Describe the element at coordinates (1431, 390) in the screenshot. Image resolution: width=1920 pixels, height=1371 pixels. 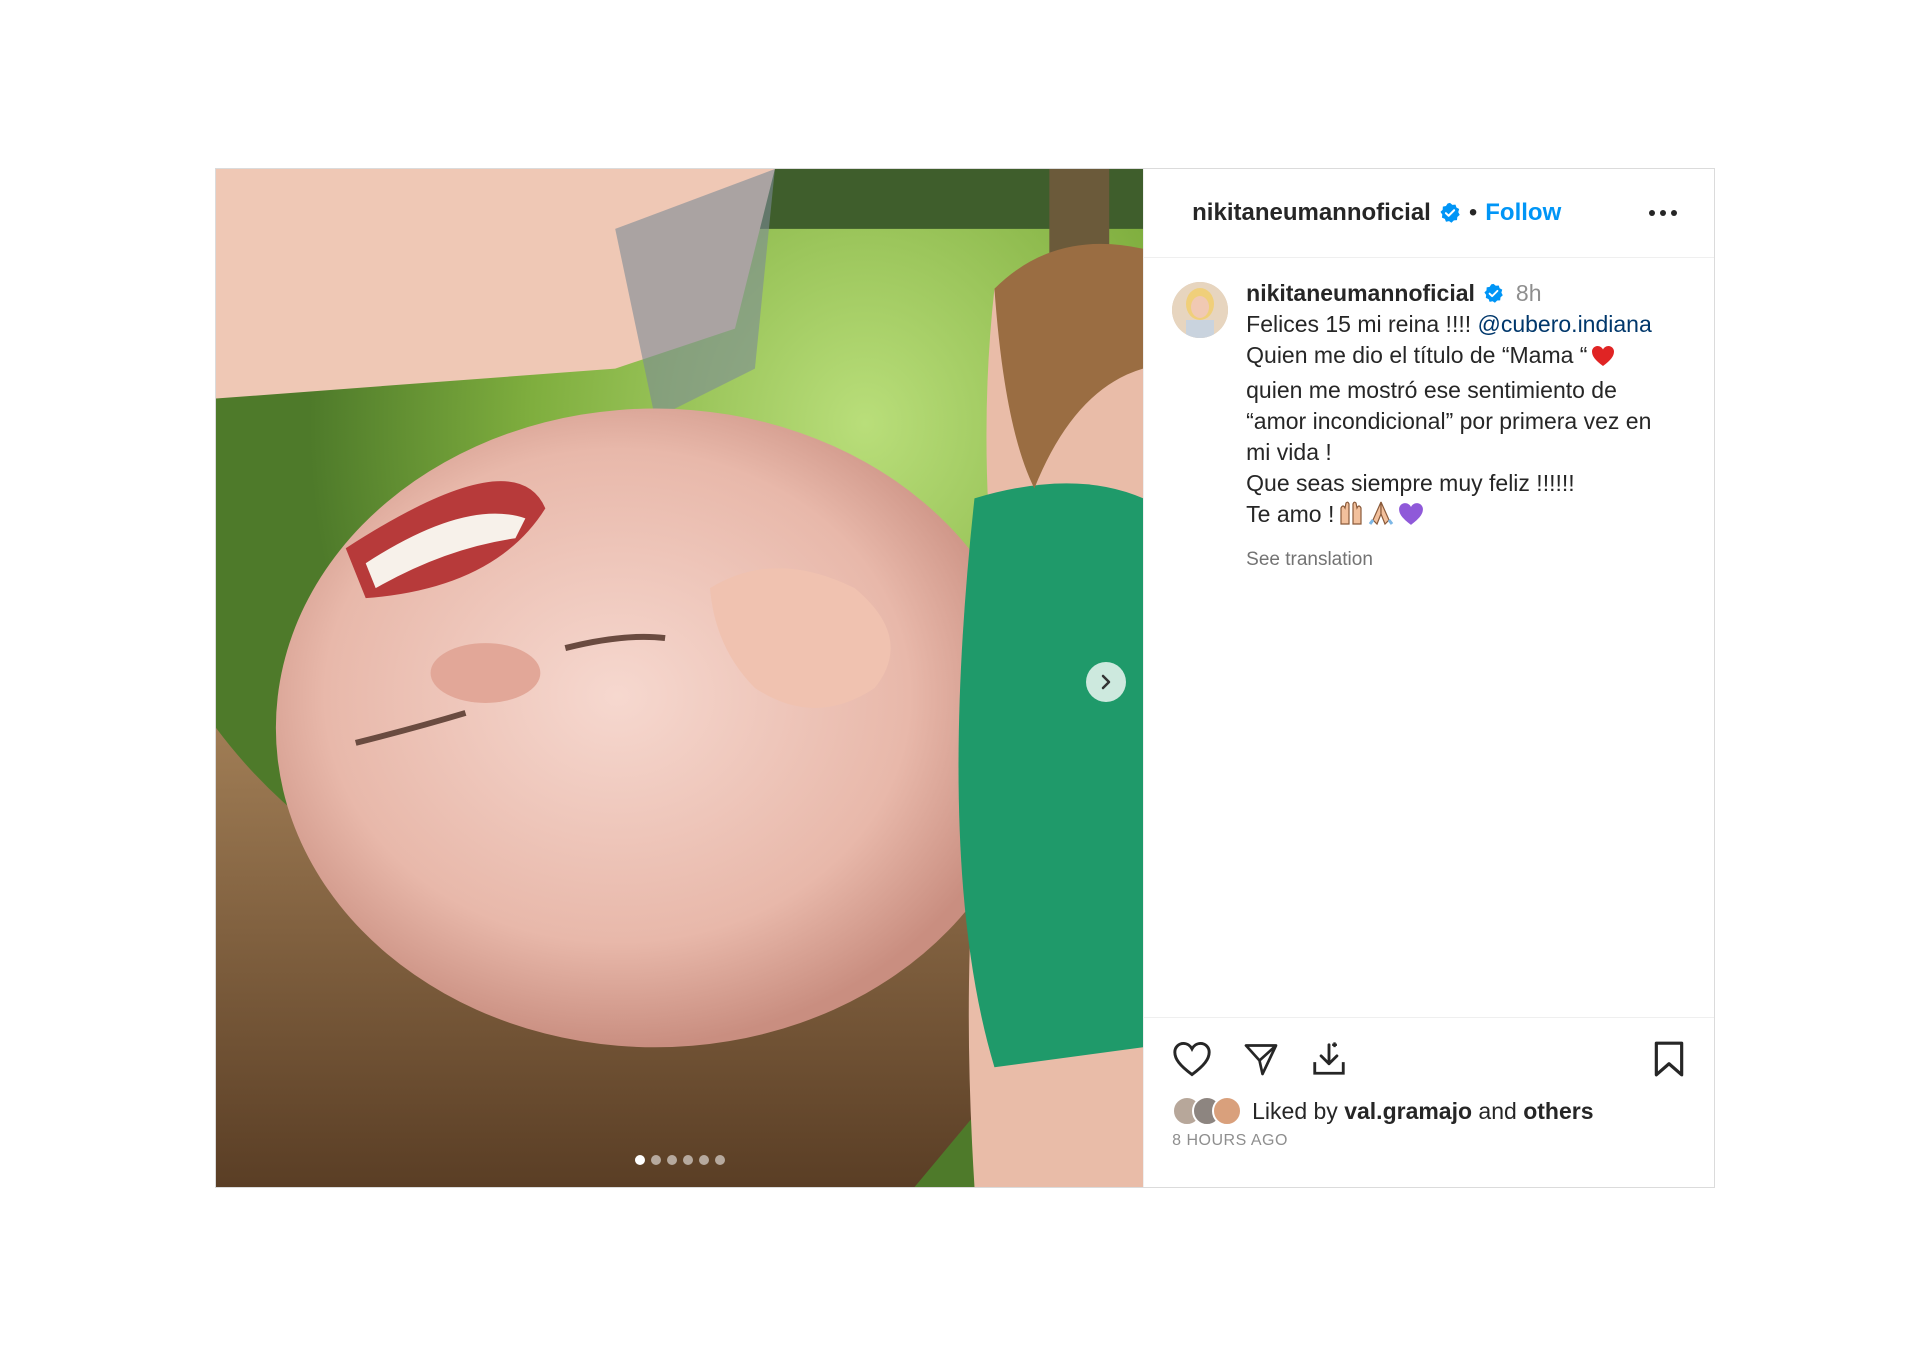
I see `caption-line: quien me mostró ese sentimiento de` at that location.